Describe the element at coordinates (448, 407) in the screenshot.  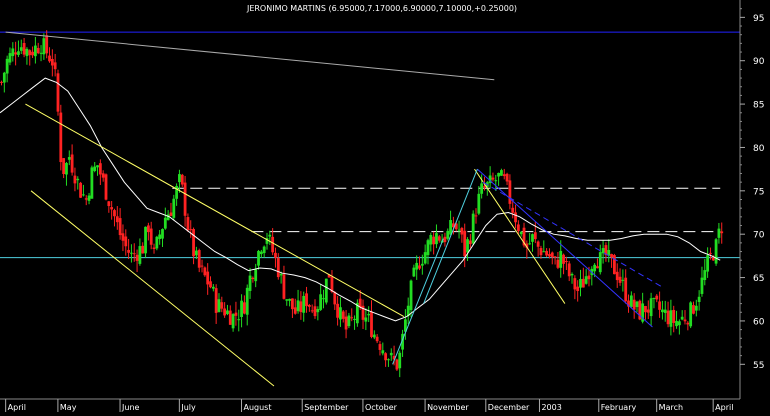
I see `x-tick-label: November` at that location.